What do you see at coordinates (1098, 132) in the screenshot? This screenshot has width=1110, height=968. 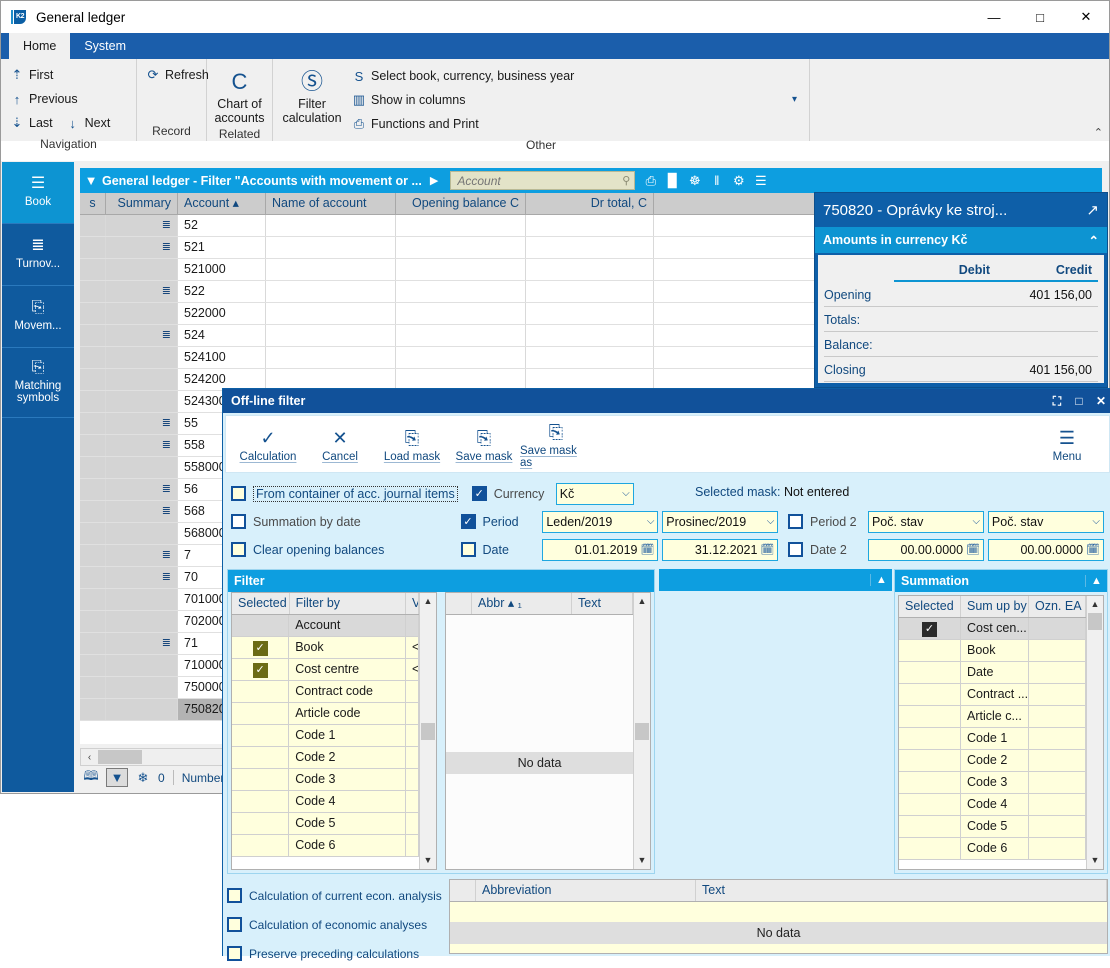 I see `ribbon-collapse-icon: ⌃` at bounding box center [1098, 132].